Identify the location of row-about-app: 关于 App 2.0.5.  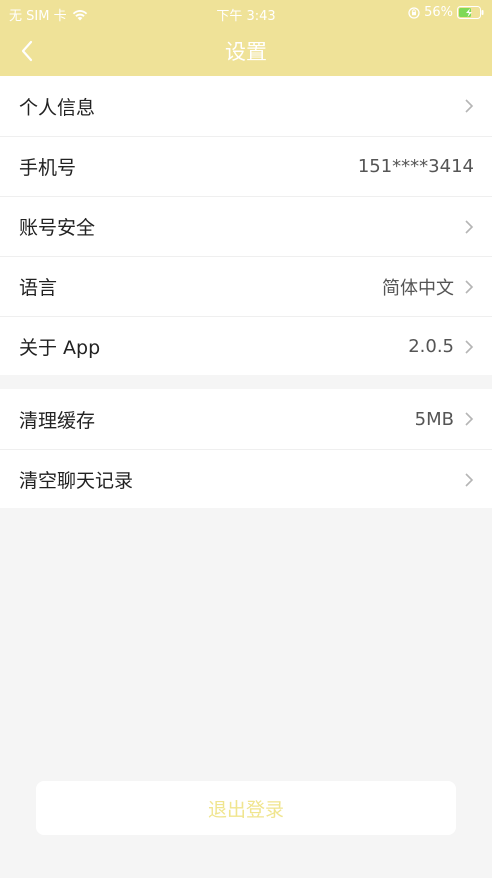
(246, 346).